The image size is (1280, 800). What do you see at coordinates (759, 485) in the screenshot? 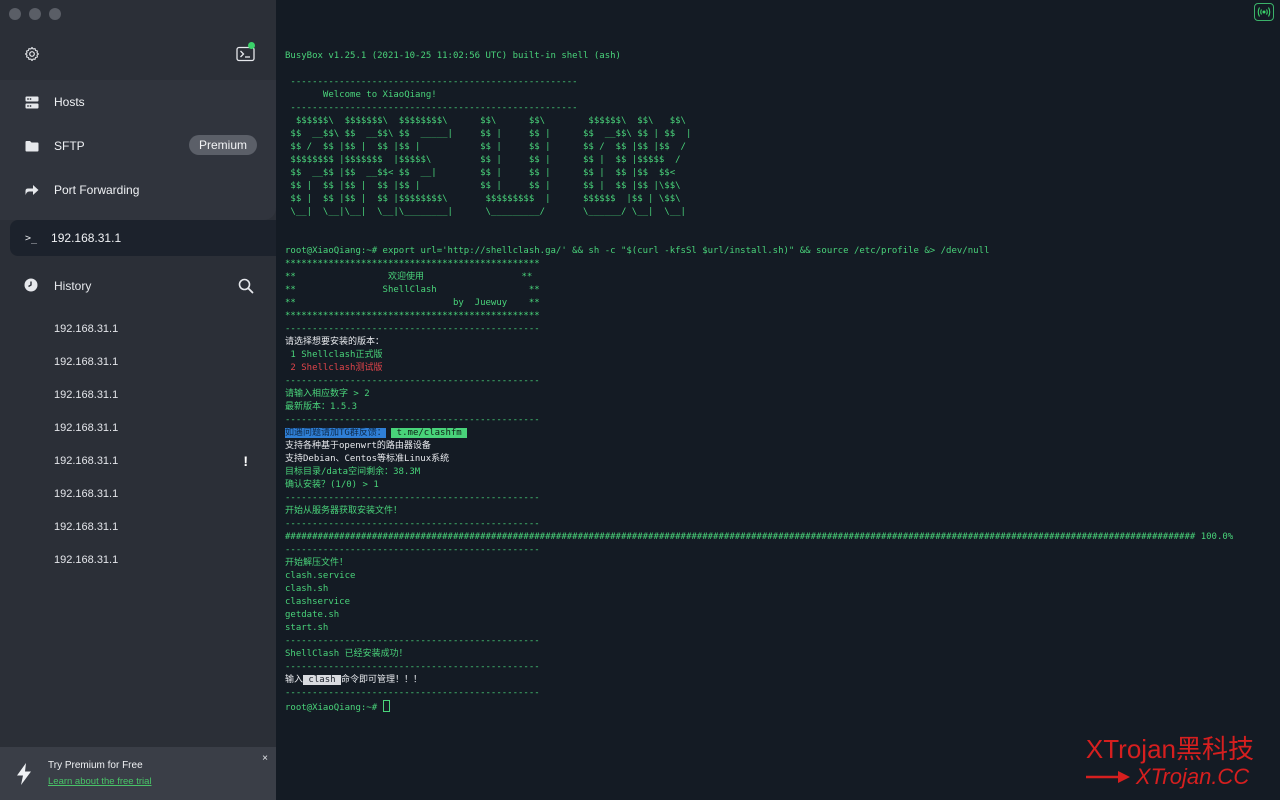
I see `terminal-line: 确认安装？(1/0) > 1` at bounding box center [759, 485].